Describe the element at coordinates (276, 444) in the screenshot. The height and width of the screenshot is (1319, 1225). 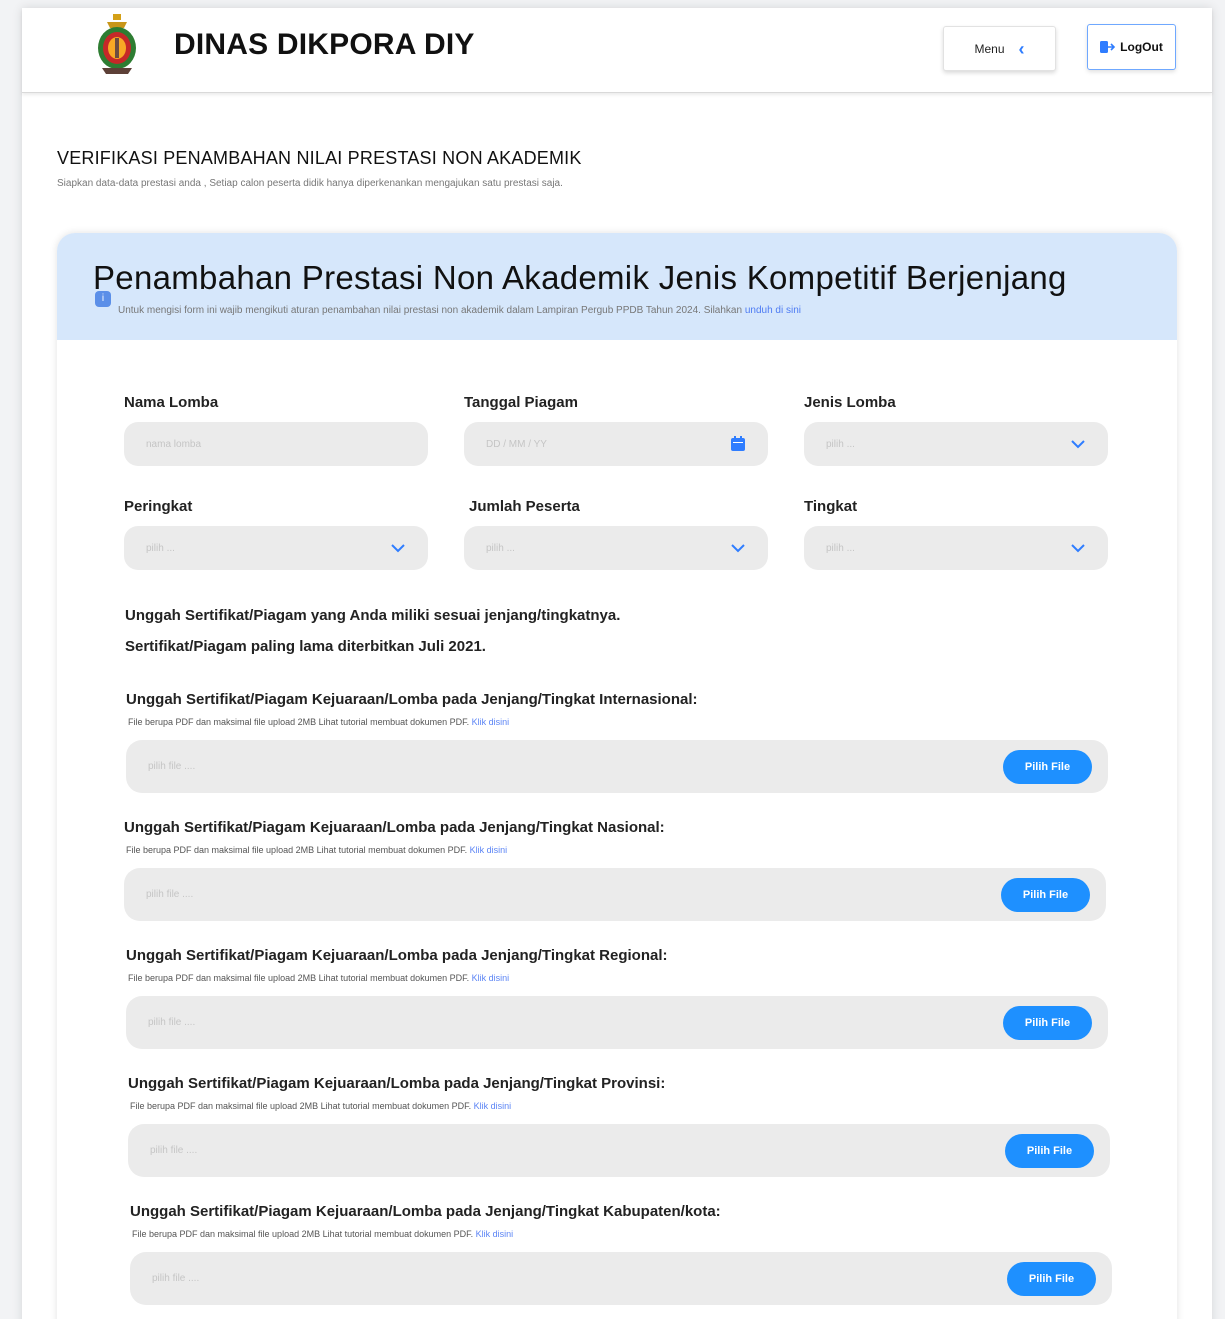
I see `nama-lomba-input: nama lomba` at that location.